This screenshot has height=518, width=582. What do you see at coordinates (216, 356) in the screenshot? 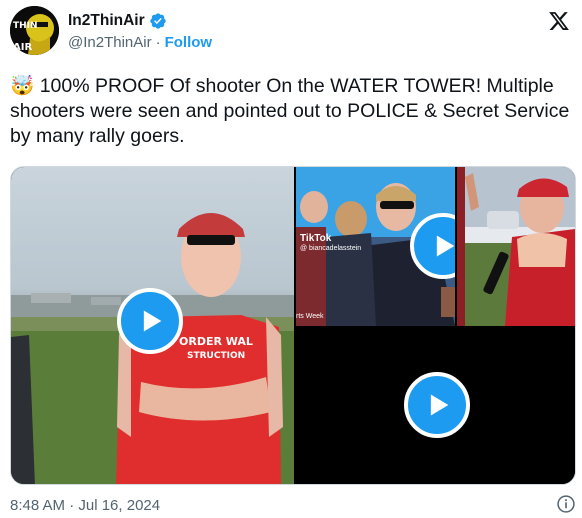
I see `shirt-text-2: STRUCTION` at bounding box center [216, 356].